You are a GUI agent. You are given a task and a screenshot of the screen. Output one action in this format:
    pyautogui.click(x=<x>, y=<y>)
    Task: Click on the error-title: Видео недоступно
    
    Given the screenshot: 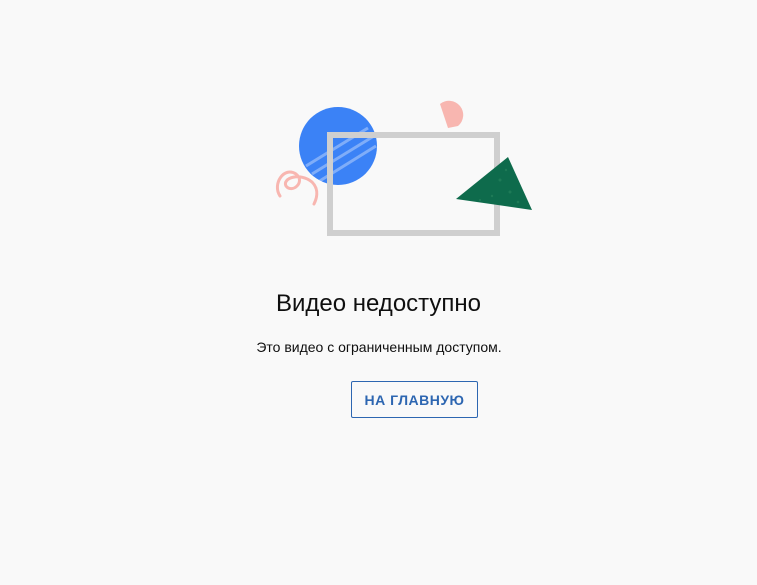 What is the action you would take?
    pyautogui.click(x=378, y=303)
    